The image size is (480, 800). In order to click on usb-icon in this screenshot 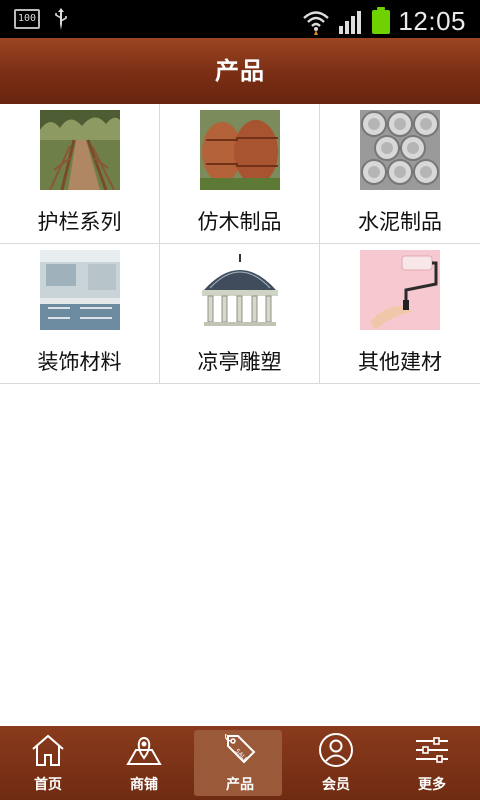, I will do `click(61, 19)`.